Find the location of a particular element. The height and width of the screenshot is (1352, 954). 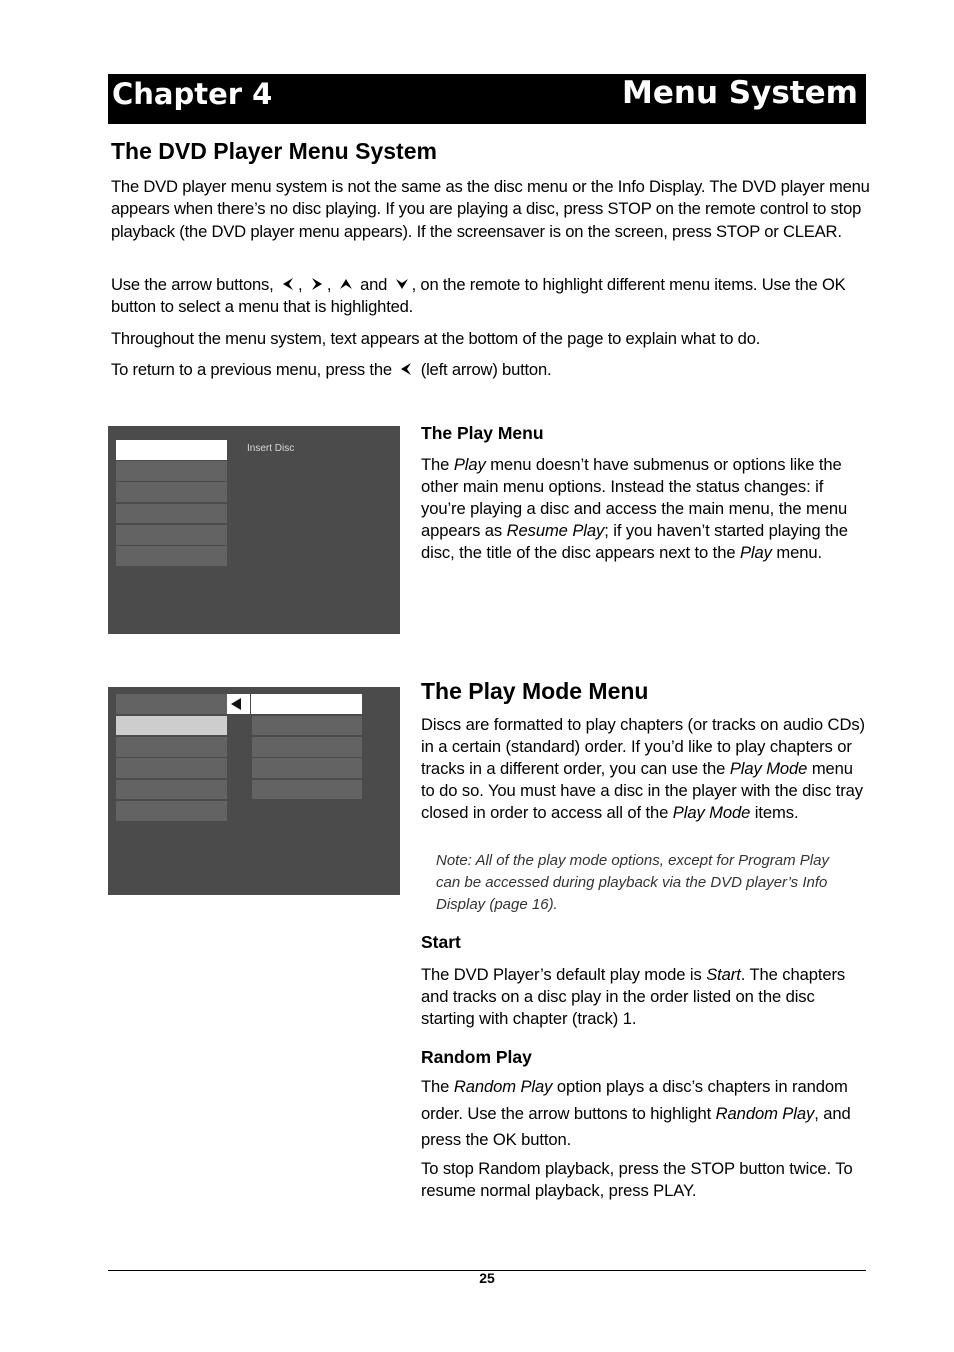

text: items. is located at coordinates (774, 812).